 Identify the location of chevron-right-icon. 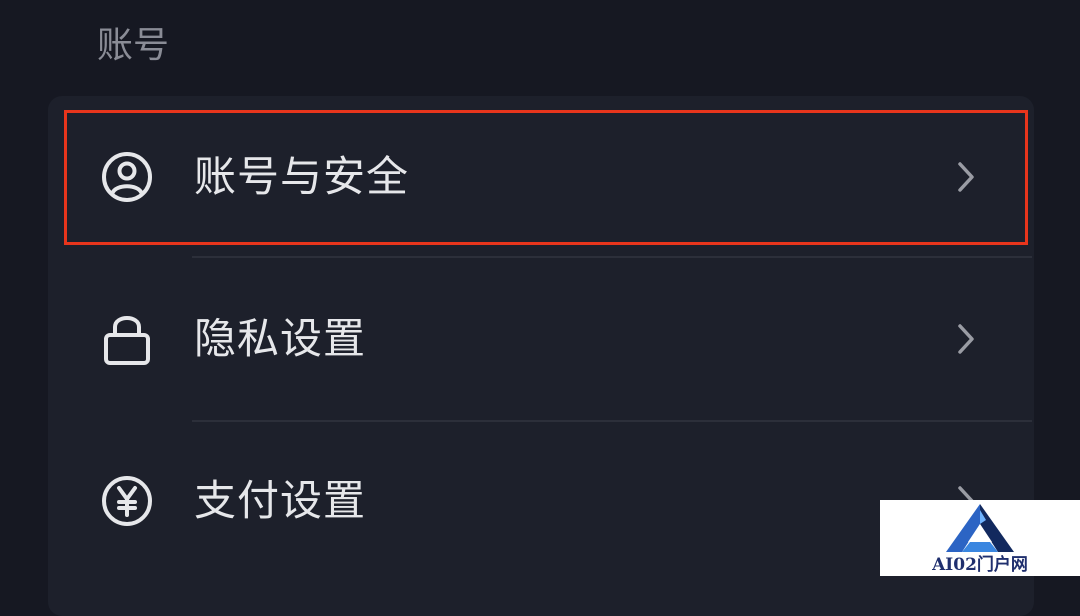
(966, 339).